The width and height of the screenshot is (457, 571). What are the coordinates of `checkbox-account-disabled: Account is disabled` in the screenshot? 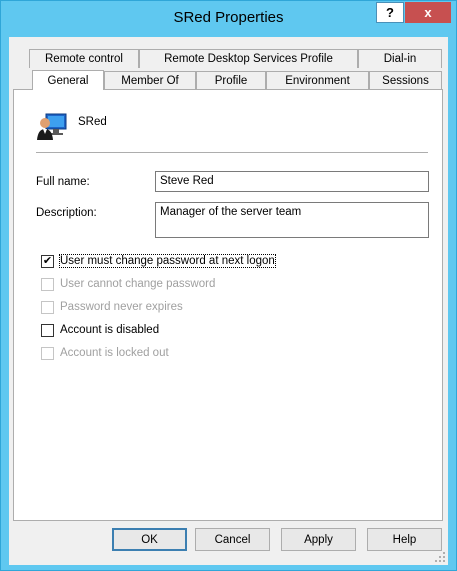 It's located at (100, 330).